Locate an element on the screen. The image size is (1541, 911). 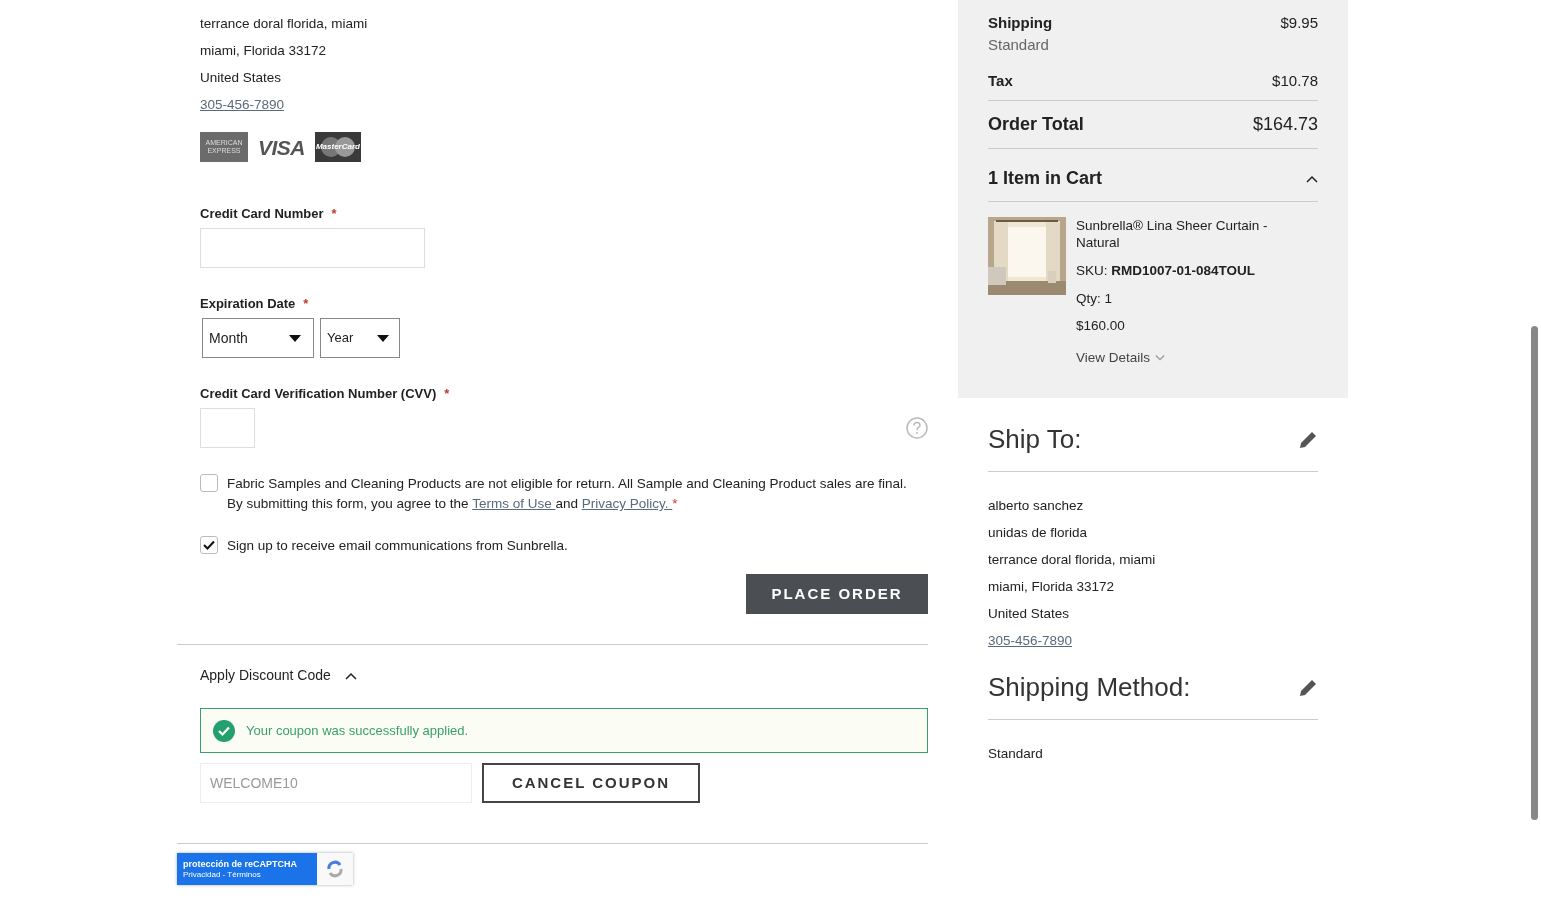
product-name: Sunbrella® Lina Sheer Curtain - Natural is located at coordinates (1172, 234).